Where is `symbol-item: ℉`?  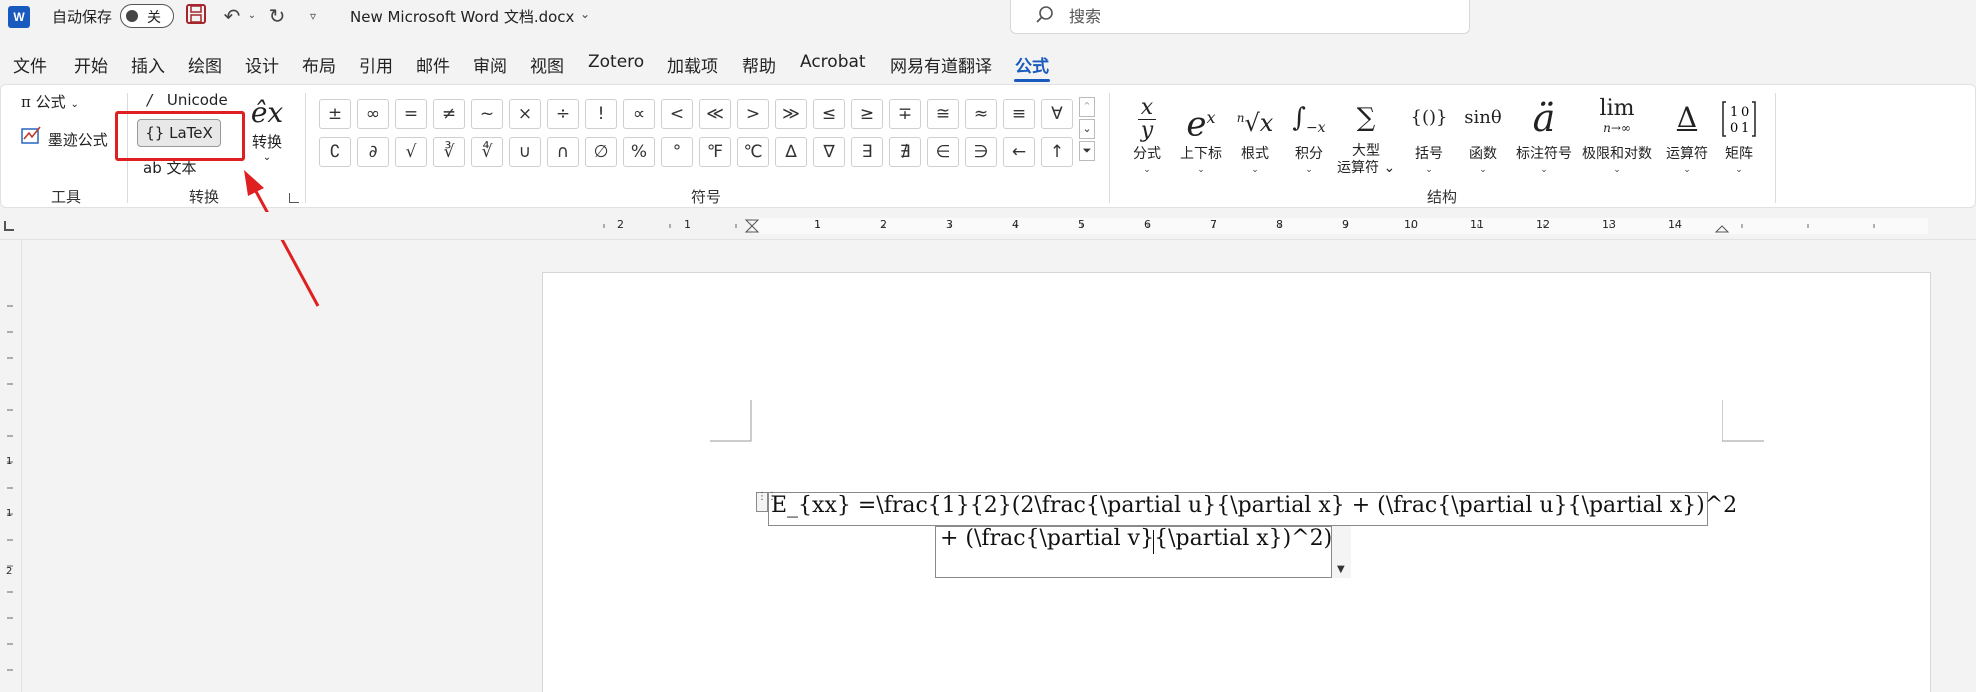
symbol-item: ℉ is located at coordinates (715, 152).